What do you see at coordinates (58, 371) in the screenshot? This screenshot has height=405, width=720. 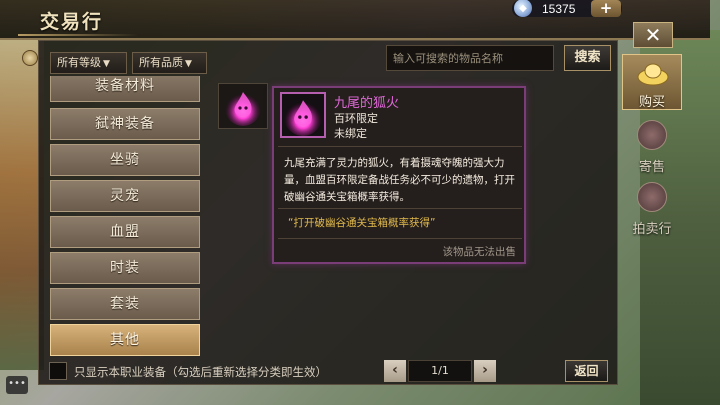 I see `class-only-checkbox` at bounding box center [58, 371].